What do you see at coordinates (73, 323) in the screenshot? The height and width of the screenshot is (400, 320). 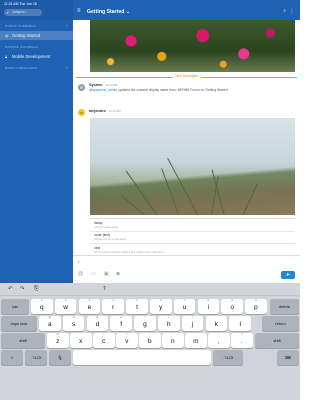 I see `key-s: # s` at bounding box center [73, 323].